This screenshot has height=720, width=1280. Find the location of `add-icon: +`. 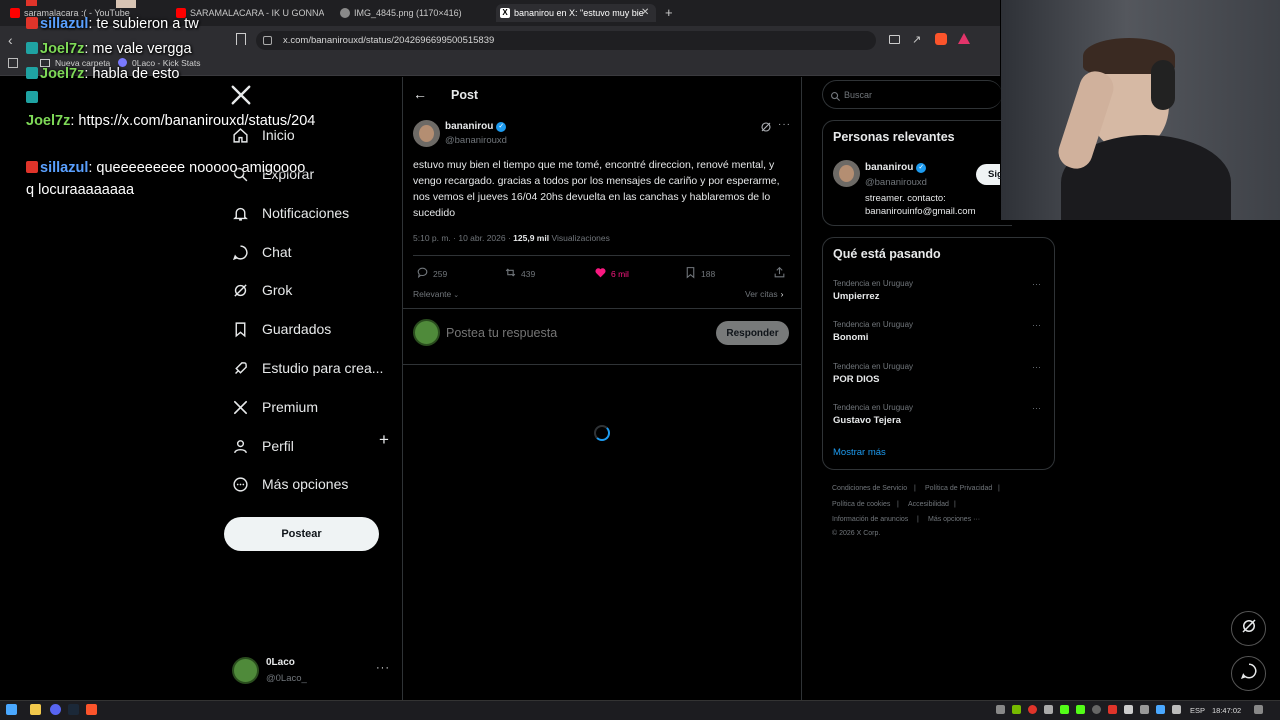

add-icon: + is located at coordinates (384, 440).